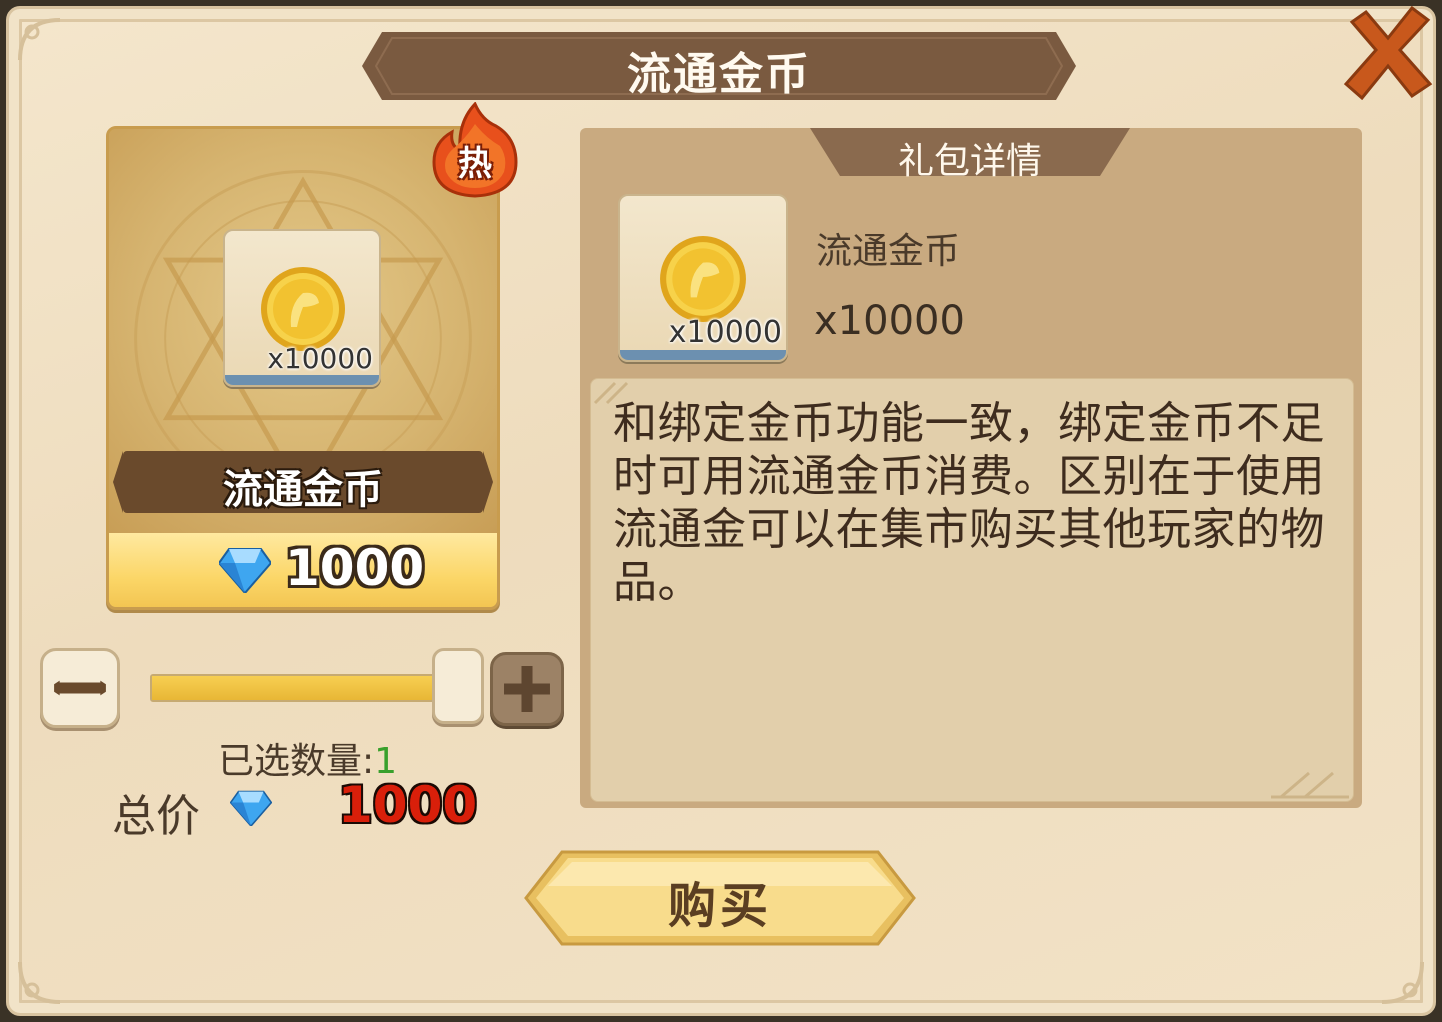  What do you see at coordinates (458, 686) in the screenshot?
I see `quantity-slider-knob` at bounding box center [458, 686].